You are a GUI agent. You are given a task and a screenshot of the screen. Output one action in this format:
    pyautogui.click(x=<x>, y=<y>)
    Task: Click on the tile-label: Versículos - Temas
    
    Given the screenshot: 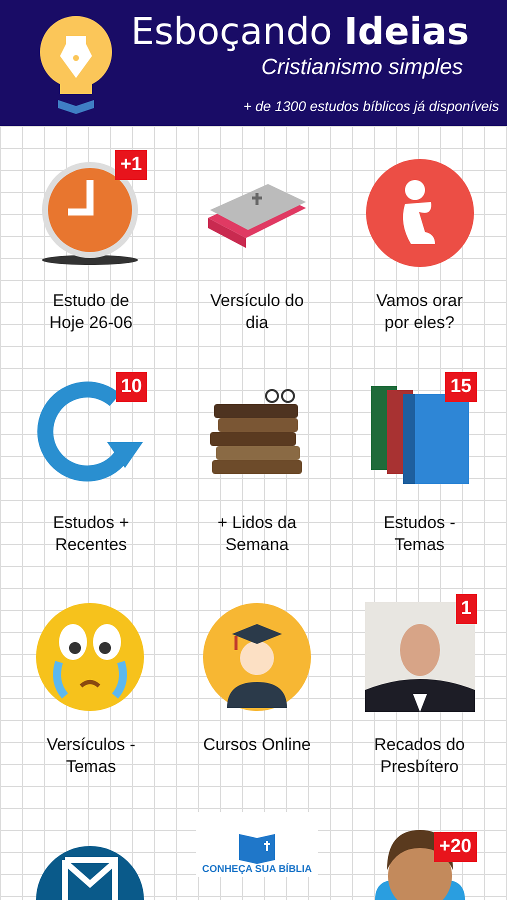 What is the action you would take?
    pyautogui.click(x=91, y=756)
    